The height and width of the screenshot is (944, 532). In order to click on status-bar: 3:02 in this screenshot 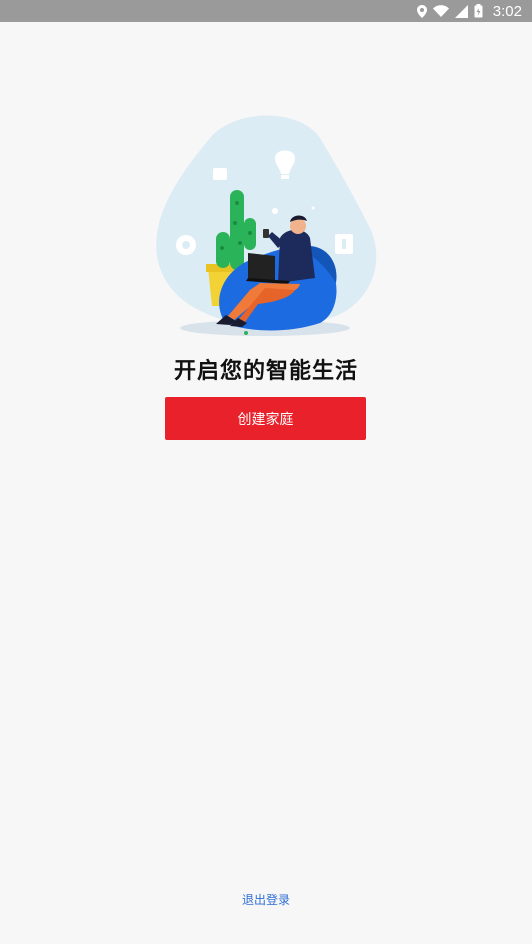, I will do `click(266, 11)`.